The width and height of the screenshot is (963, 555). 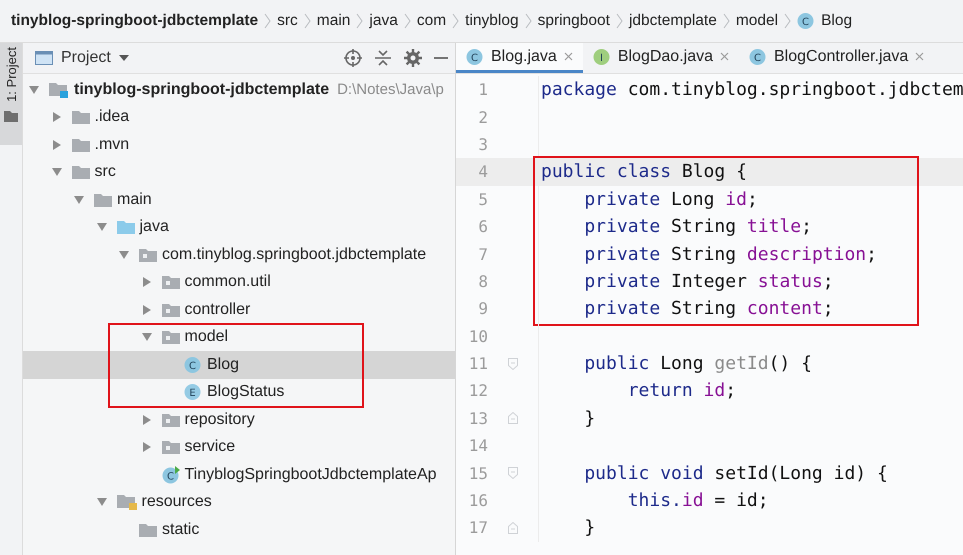 What do you see at coordinates (482, 90) in the screenshot?
I see `line-number: 1` at bounding box center [482, 90].